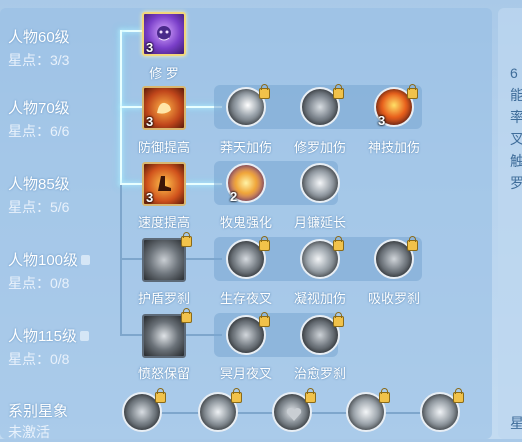  What do you see at coordinates (516, 95) in the screenshot?
I see `detail-char: 能` at bounding box center [516, 95].